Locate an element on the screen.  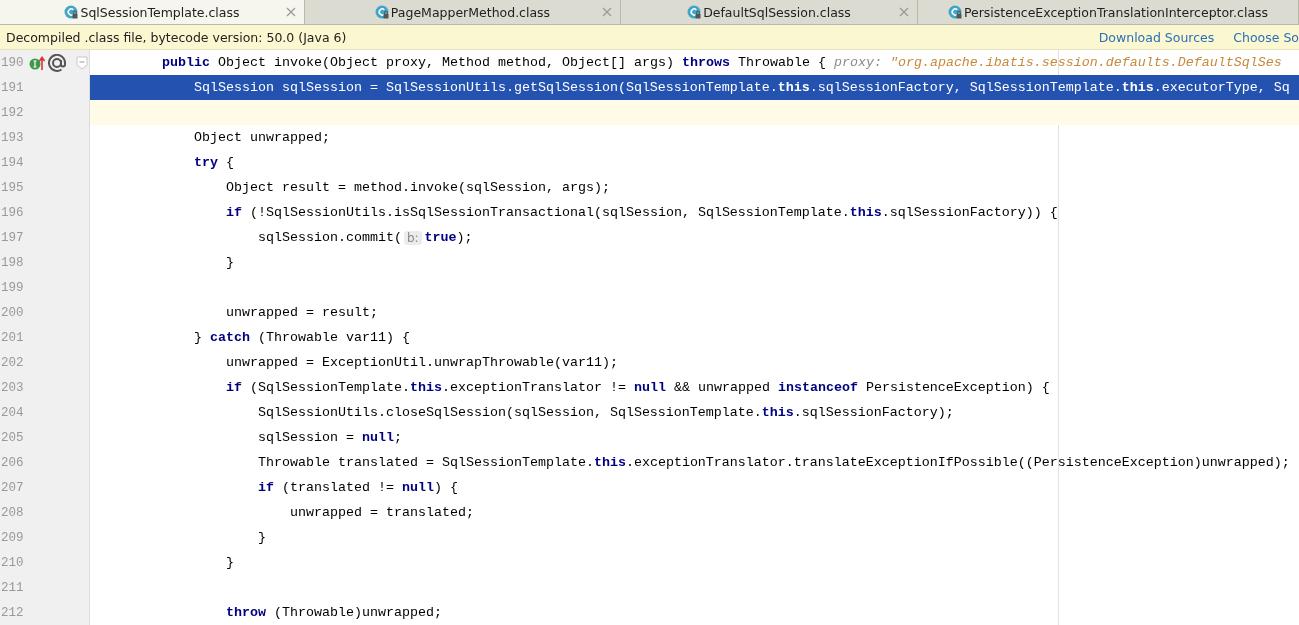
value-hint-name: proxy: is located at coordinates (857, 62).